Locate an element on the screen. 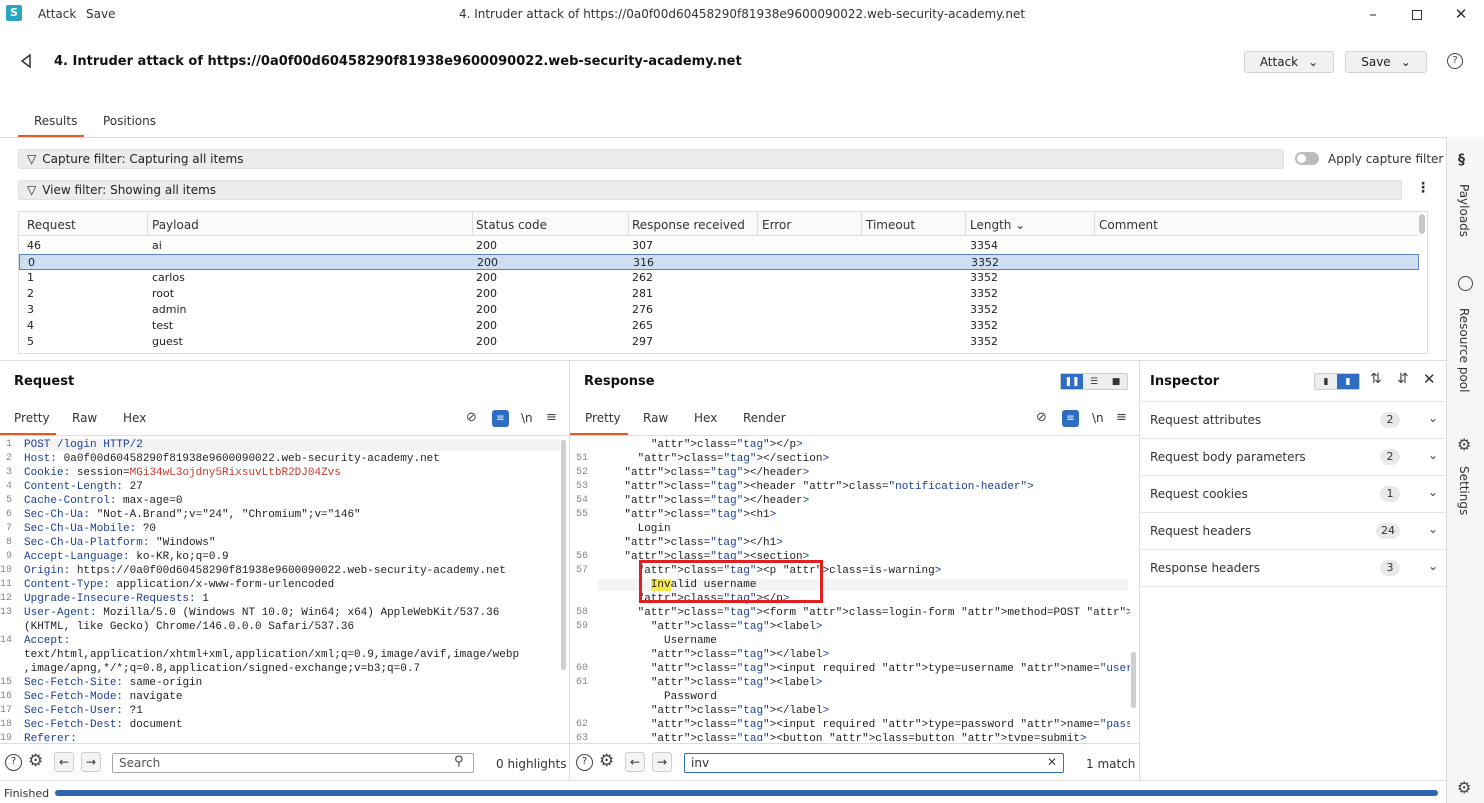 This screenshot has height=803, width=1484. request-code-line: Cache-Control: max-age=0 is located at coordinates (103, 501).